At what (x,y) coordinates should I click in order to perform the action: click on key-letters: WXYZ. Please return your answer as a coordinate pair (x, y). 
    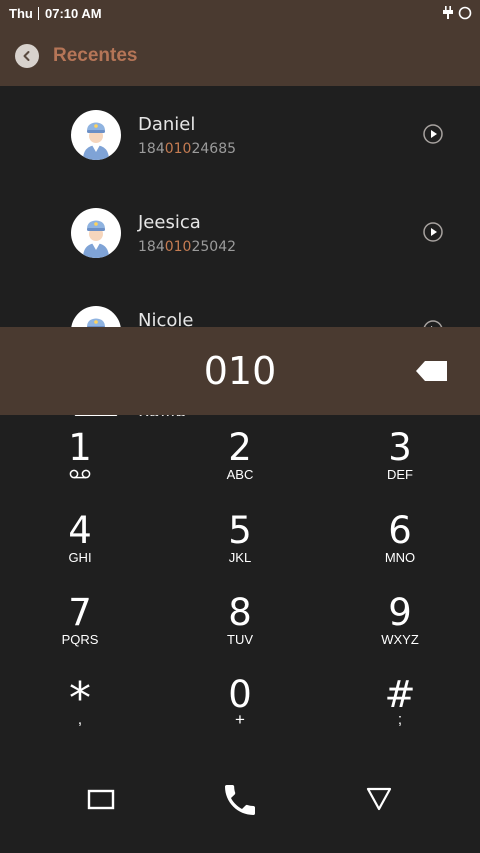
    Looking at the image, I should click on (400, 639).